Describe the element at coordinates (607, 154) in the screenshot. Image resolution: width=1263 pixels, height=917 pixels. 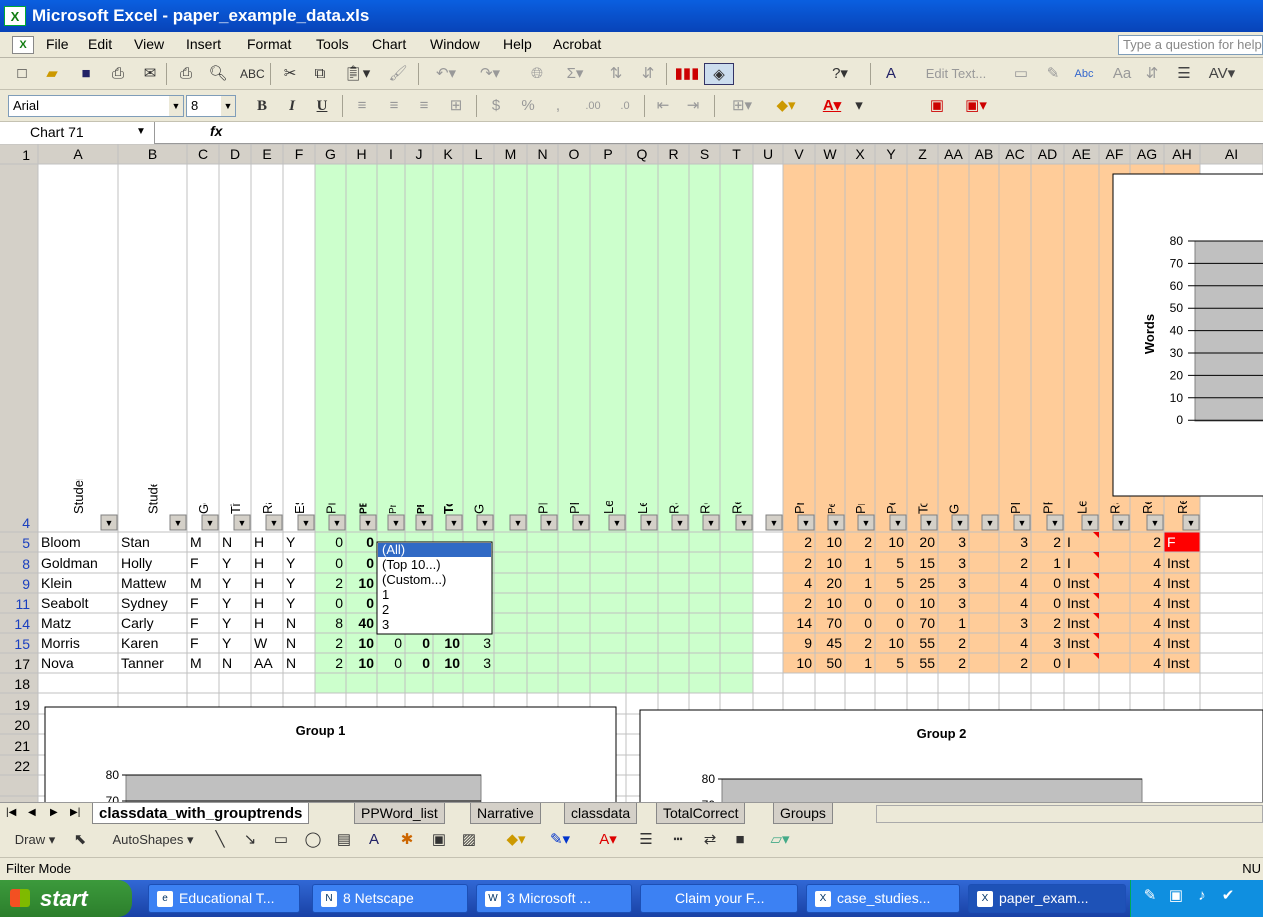
I see `column-header-p: P` at that location.